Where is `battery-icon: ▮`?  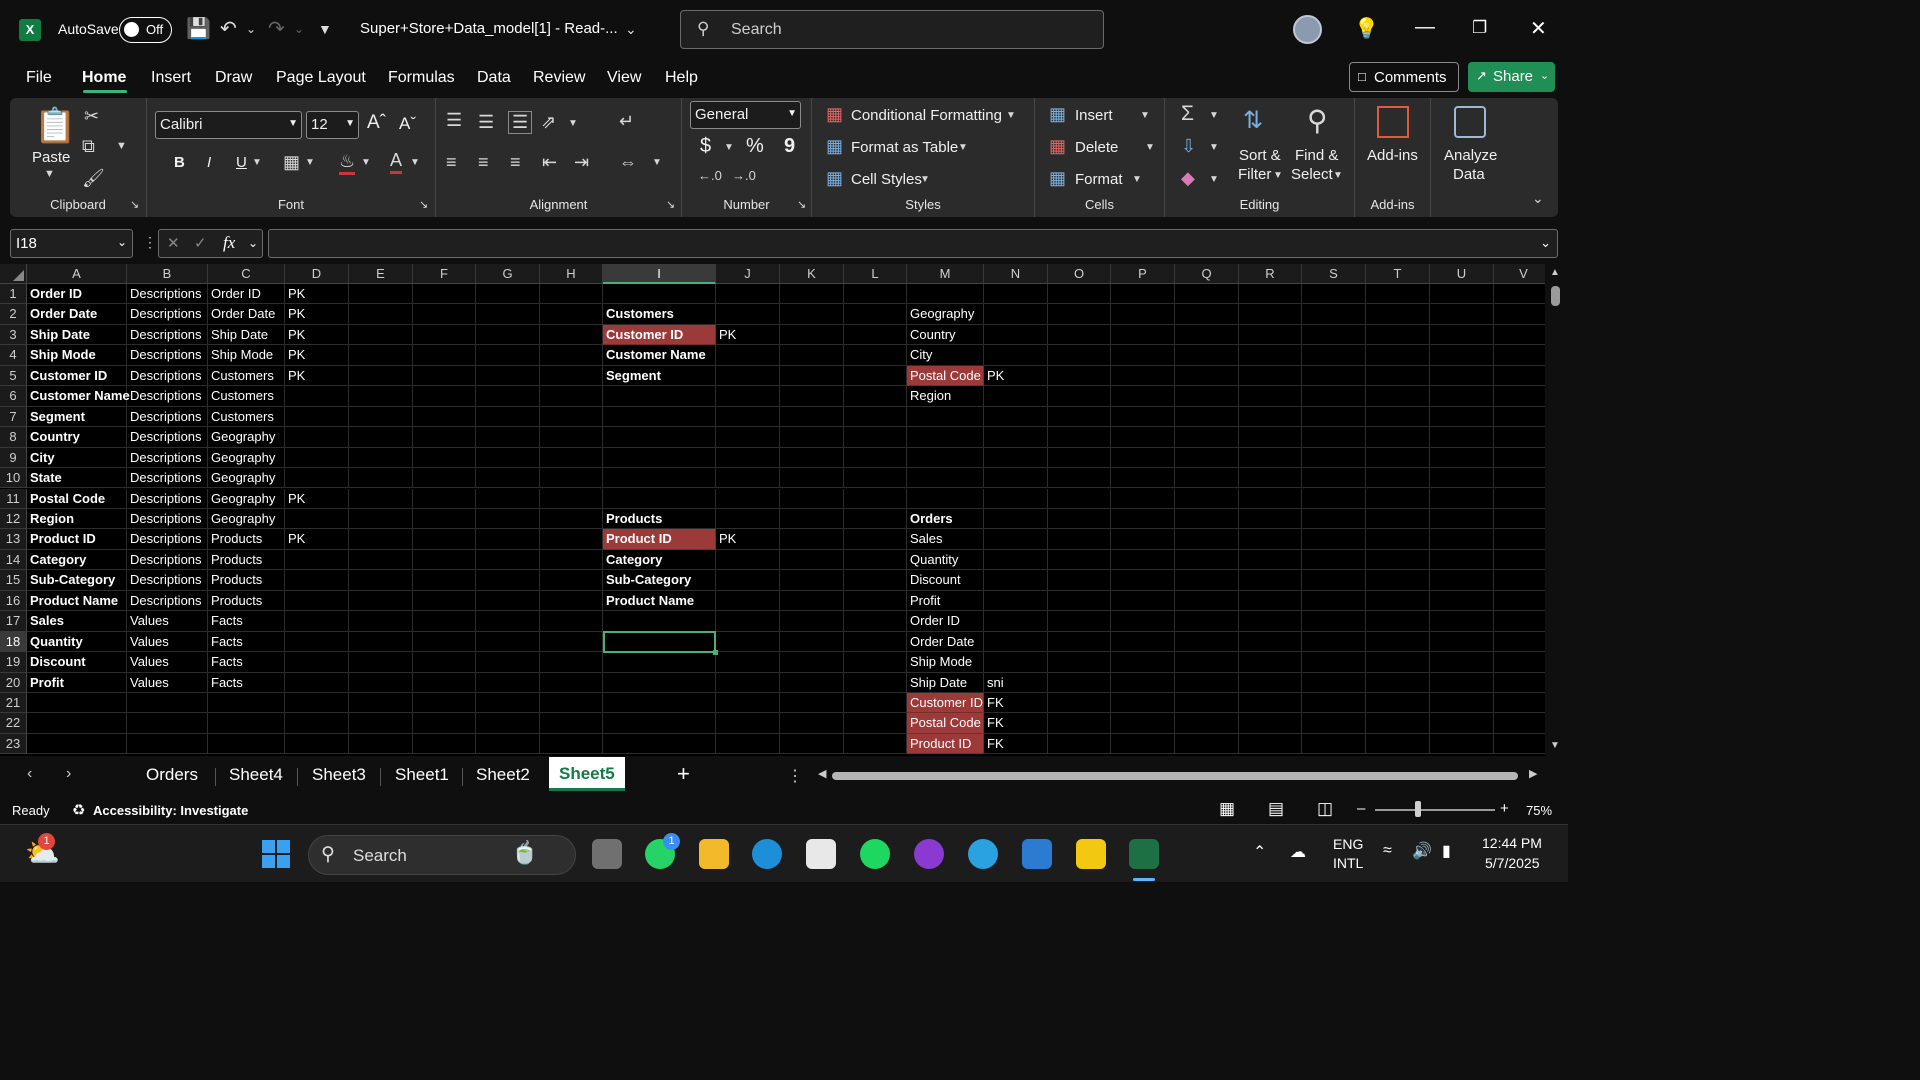 battery-icon: ▮ is located at coordinates (1446, 851).